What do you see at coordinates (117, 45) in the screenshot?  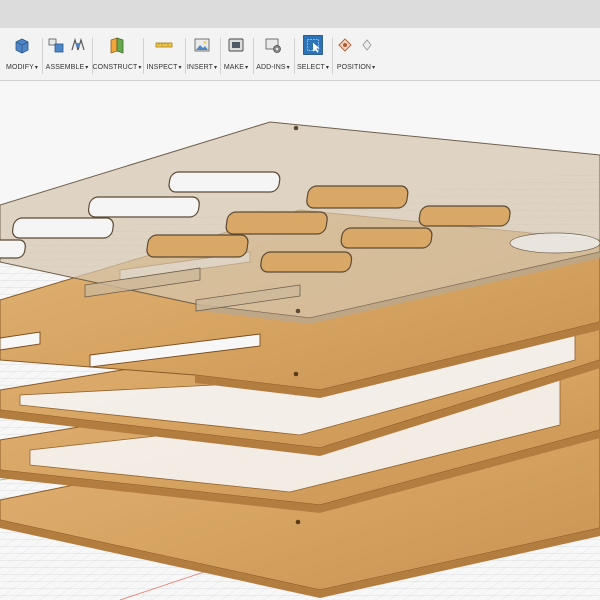 I see `construction-plane-icon` at bounding box center [117, 45].